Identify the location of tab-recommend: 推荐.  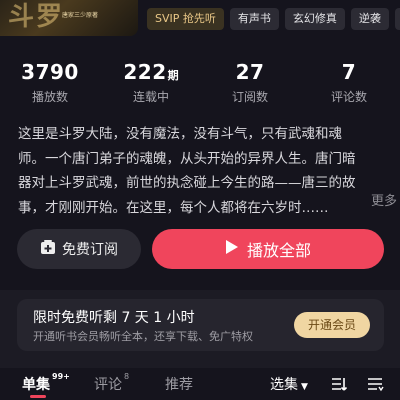
(179, 384).